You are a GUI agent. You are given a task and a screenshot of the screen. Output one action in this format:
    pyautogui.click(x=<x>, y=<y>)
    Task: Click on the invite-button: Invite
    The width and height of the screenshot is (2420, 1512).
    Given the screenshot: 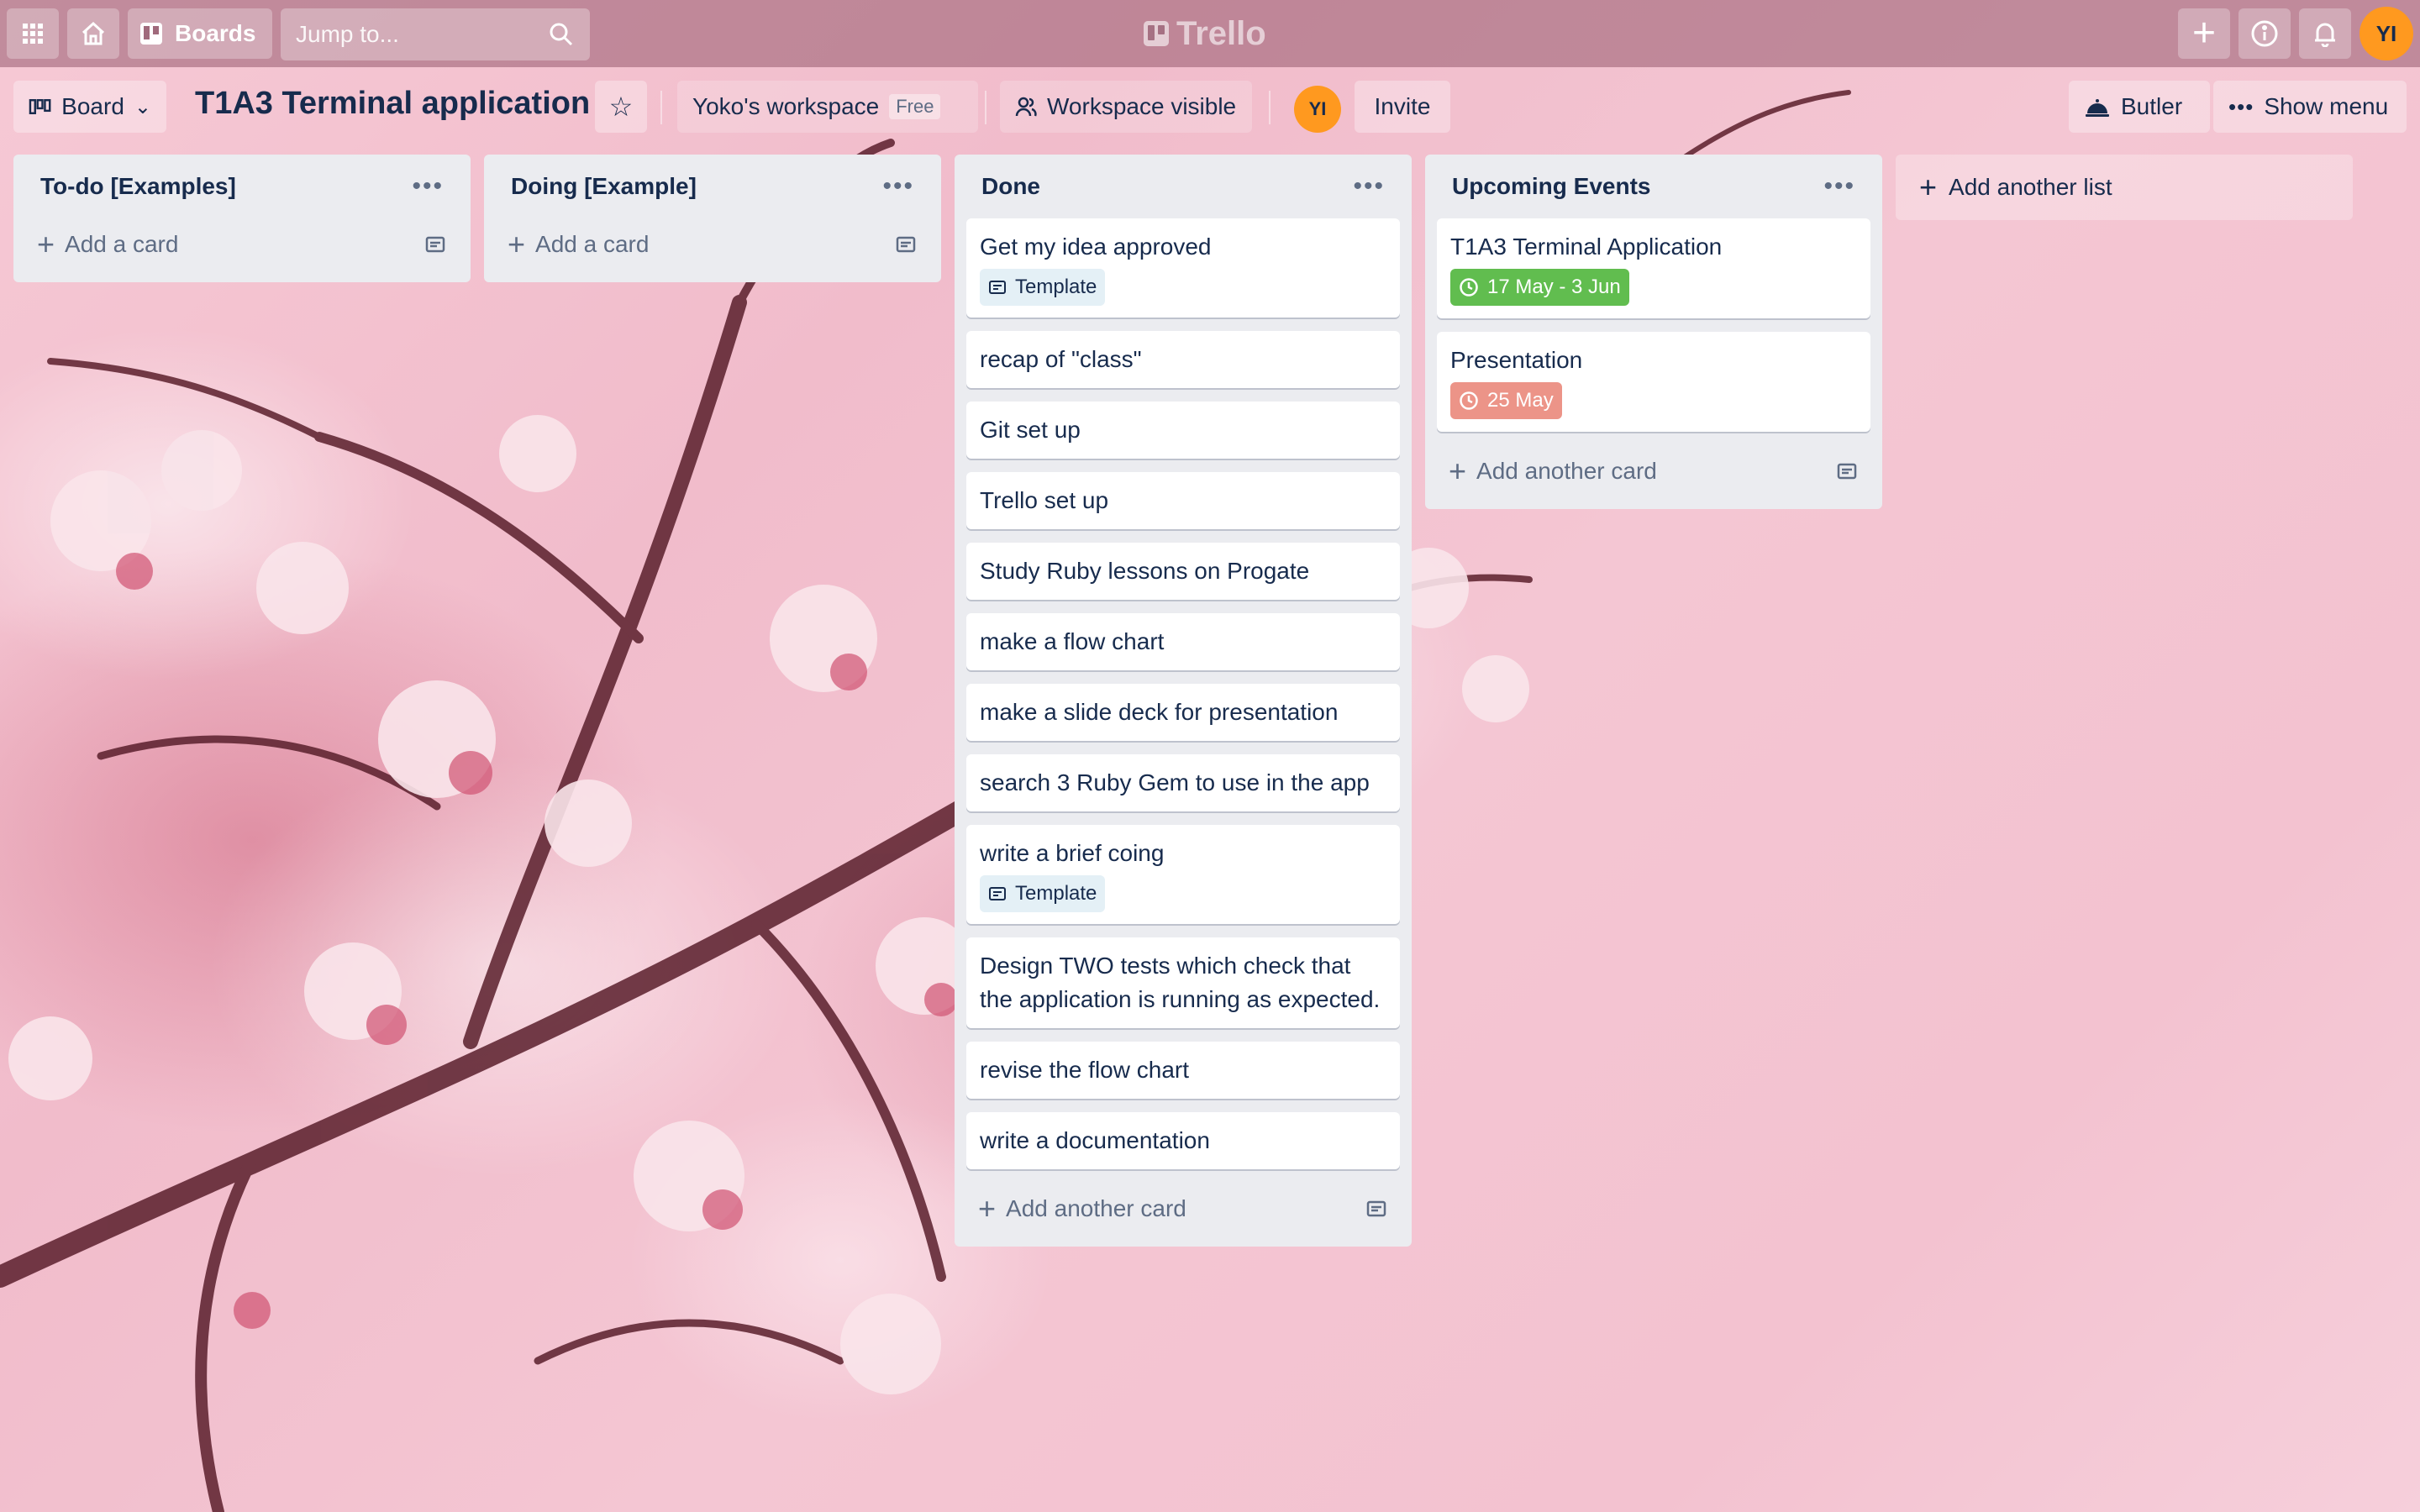 What is the action you would take?
    pyautogui.click(x=1403, y=107)
    